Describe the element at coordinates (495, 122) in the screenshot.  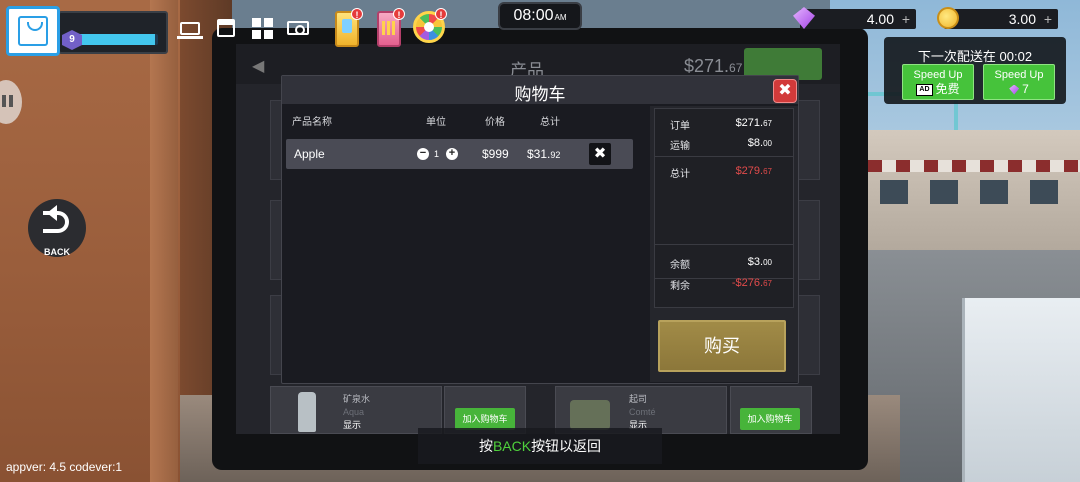
I see `column-header-price: 价格` at that location.